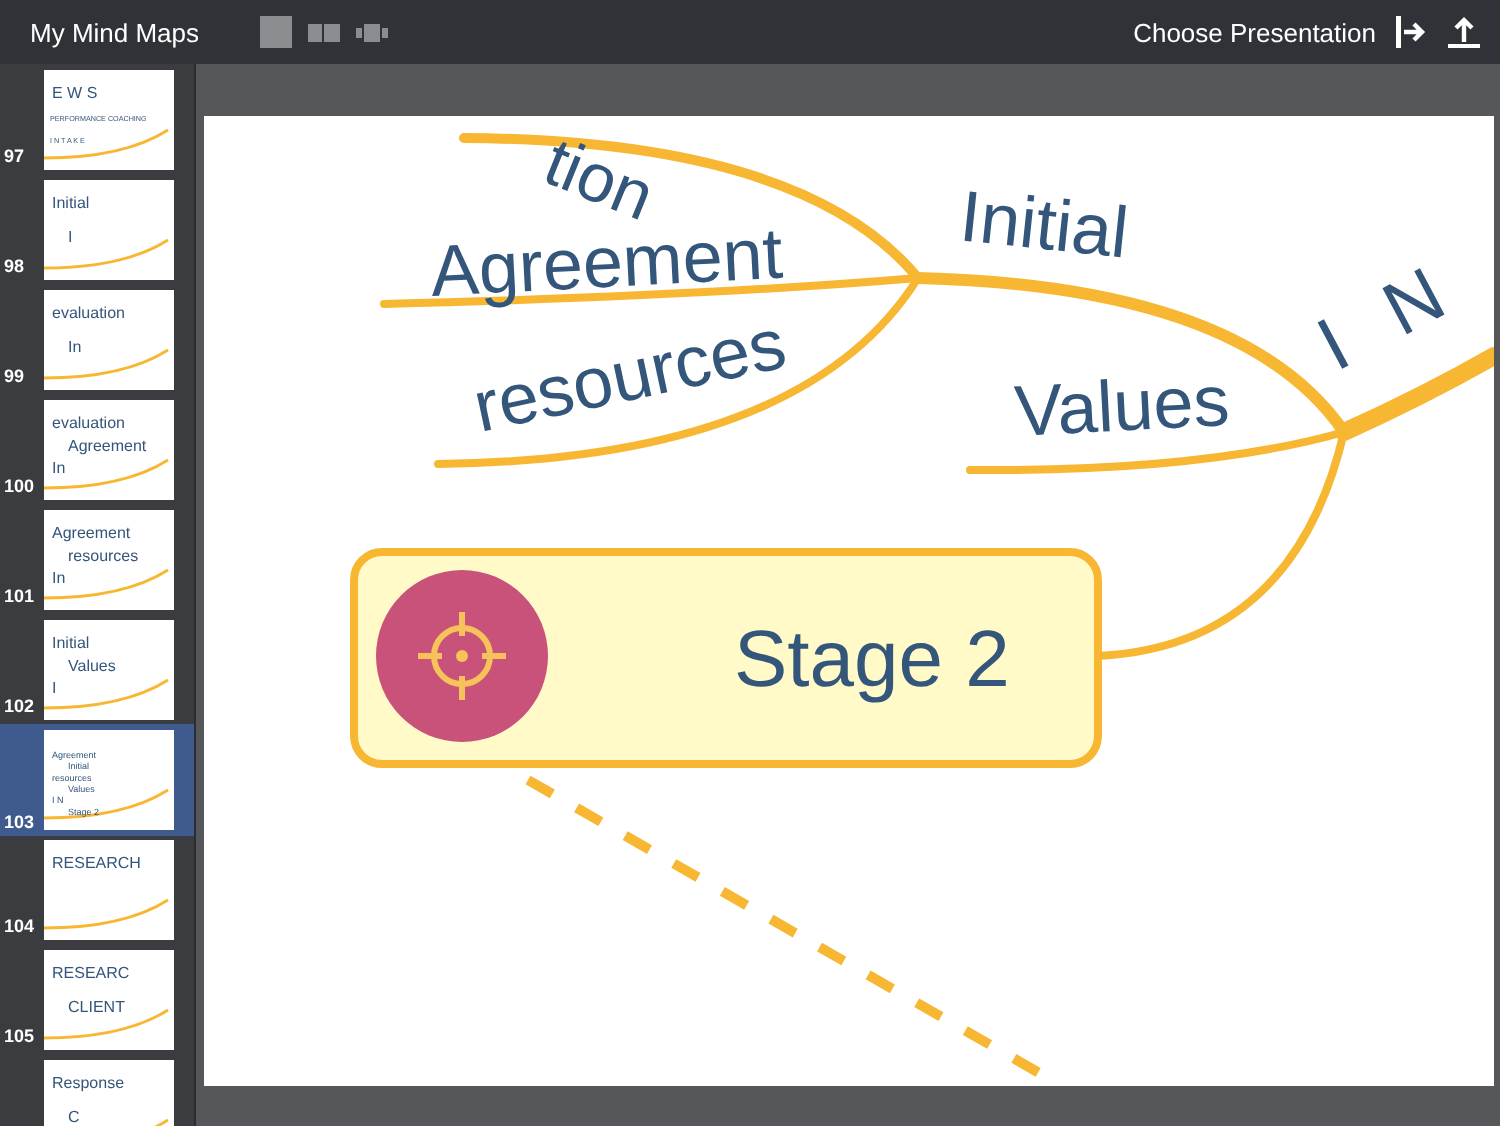 This screenshot has width=1500, height=1126. I want to click on slide-thumbnail: RESEARCH, so click(109, 890).